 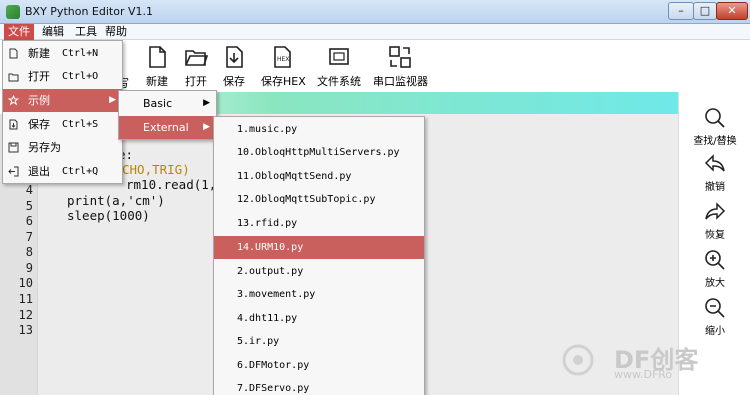 I want to click on external-example-item: 1.music.py, so click(x=319, y=129).